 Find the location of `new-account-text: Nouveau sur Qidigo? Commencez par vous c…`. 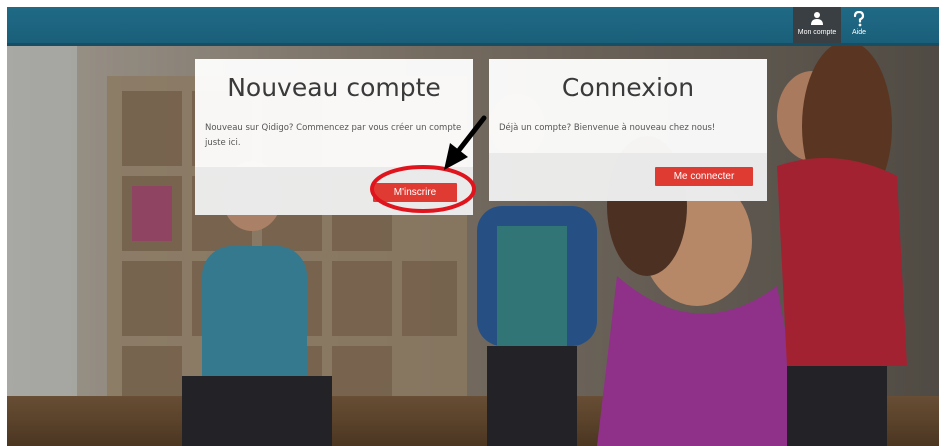

new-account-text: Nouveau sur Qidigo? Commencez par vous c… is located at coordinates (333, 135).